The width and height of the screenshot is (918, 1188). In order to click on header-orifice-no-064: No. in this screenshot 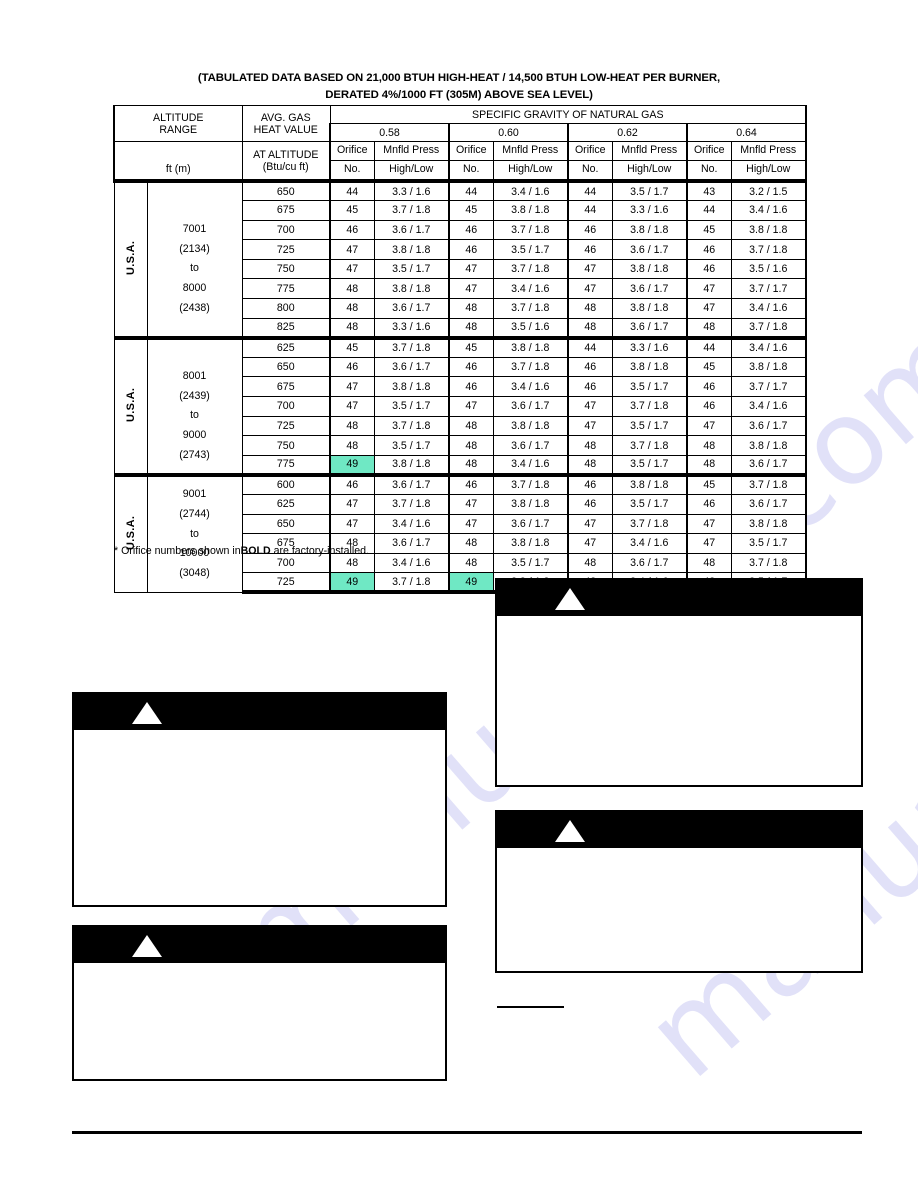, I will do `click(709, 171)`.